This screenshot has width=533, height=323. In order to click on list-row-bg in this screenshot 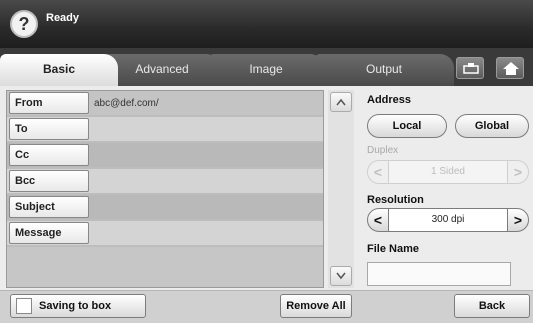, I will do `click(165, 267)`.